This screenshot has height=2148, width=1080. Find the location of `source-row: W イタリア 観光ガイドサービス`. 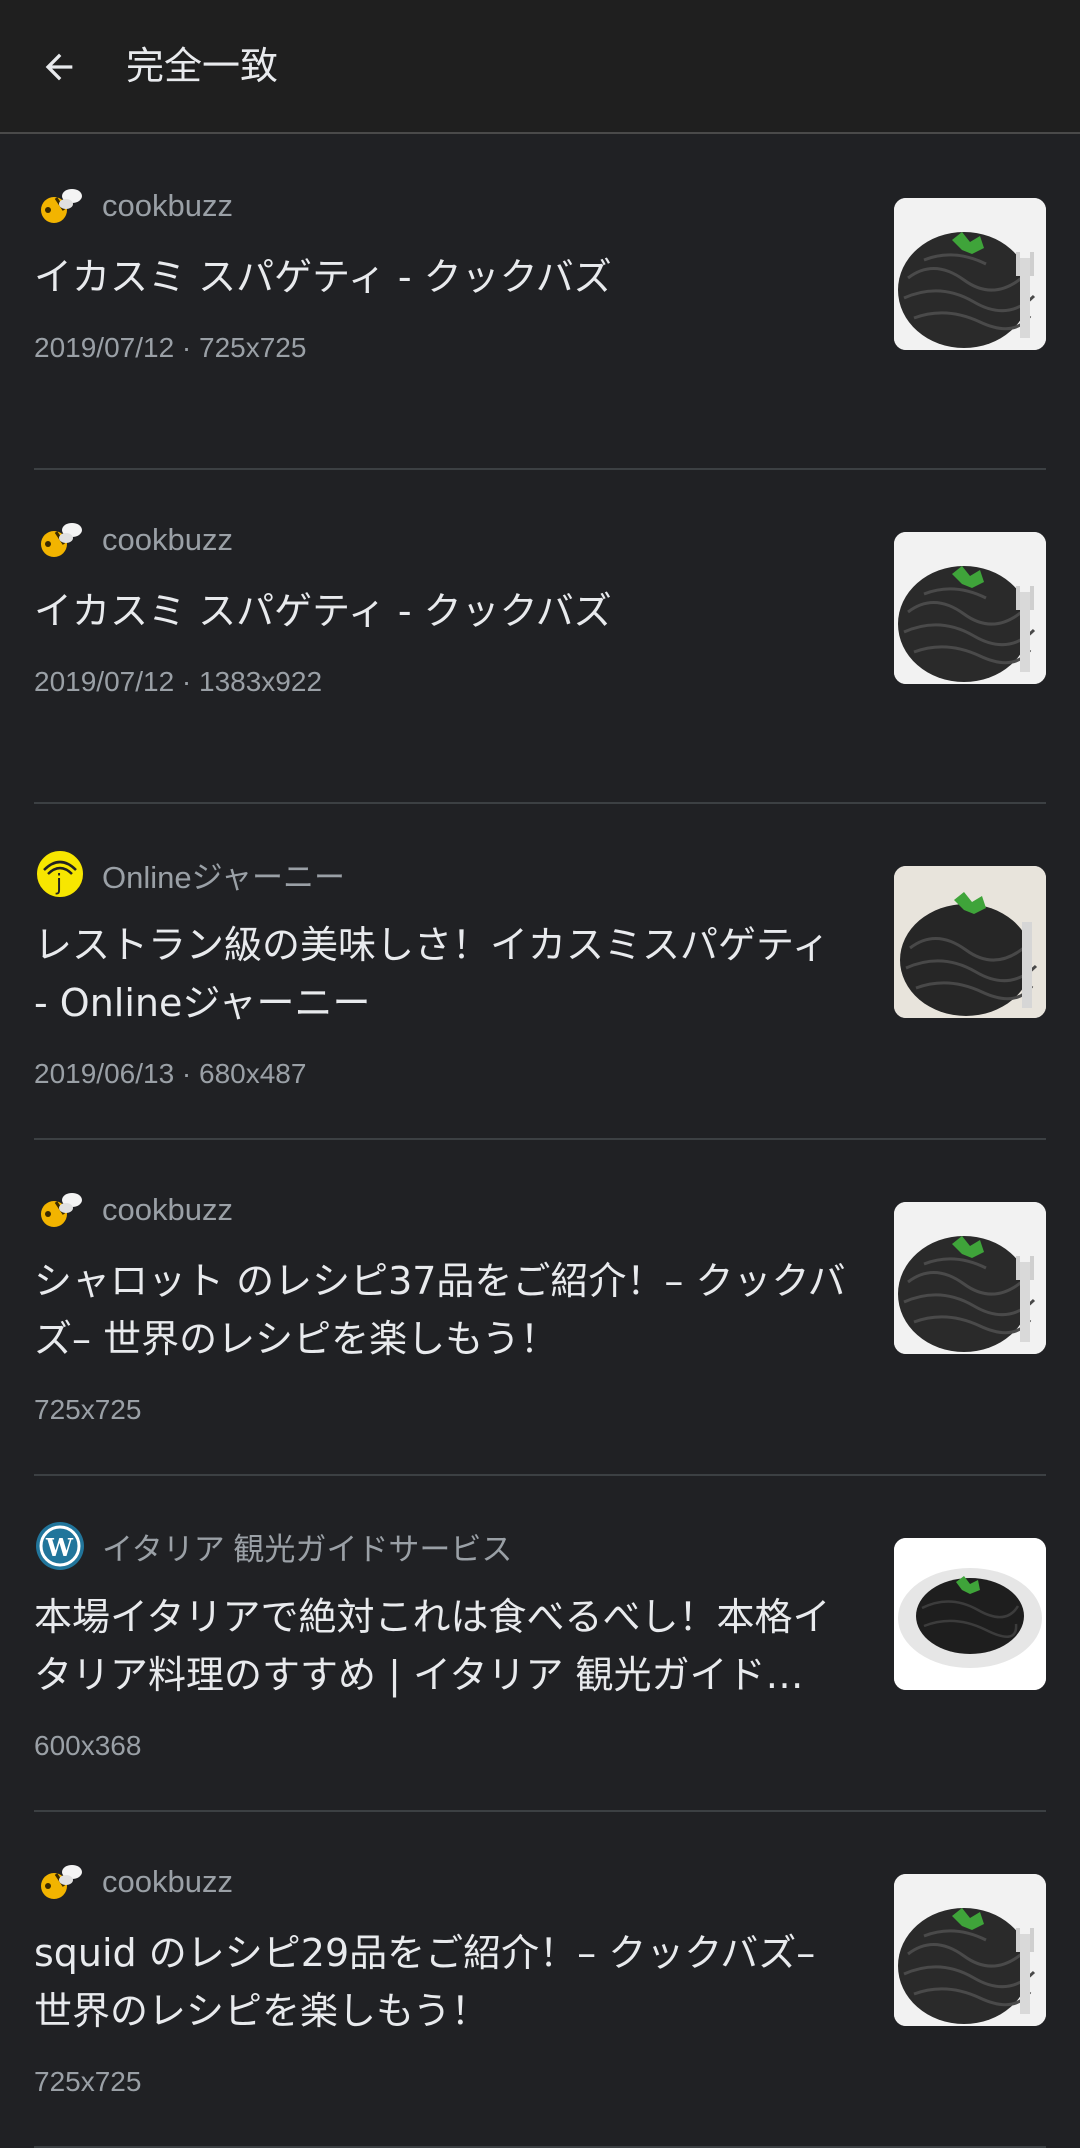

source-row: W イタリア 観光ガイドサービス is located at coordinates (273, 1546).